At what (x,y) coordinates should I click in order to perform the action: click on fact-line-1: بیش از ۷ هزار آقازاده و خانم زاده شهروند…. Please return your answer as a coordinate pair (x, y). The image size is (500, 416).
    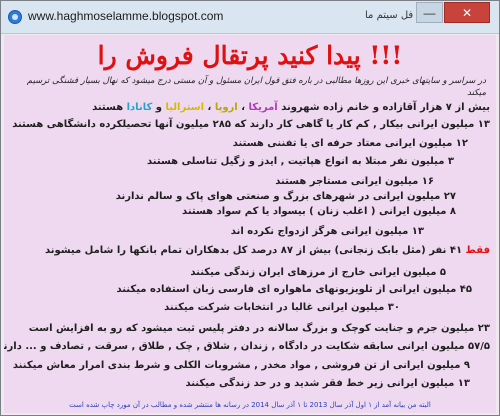
    Looking at the image, I should click on (291, 108).